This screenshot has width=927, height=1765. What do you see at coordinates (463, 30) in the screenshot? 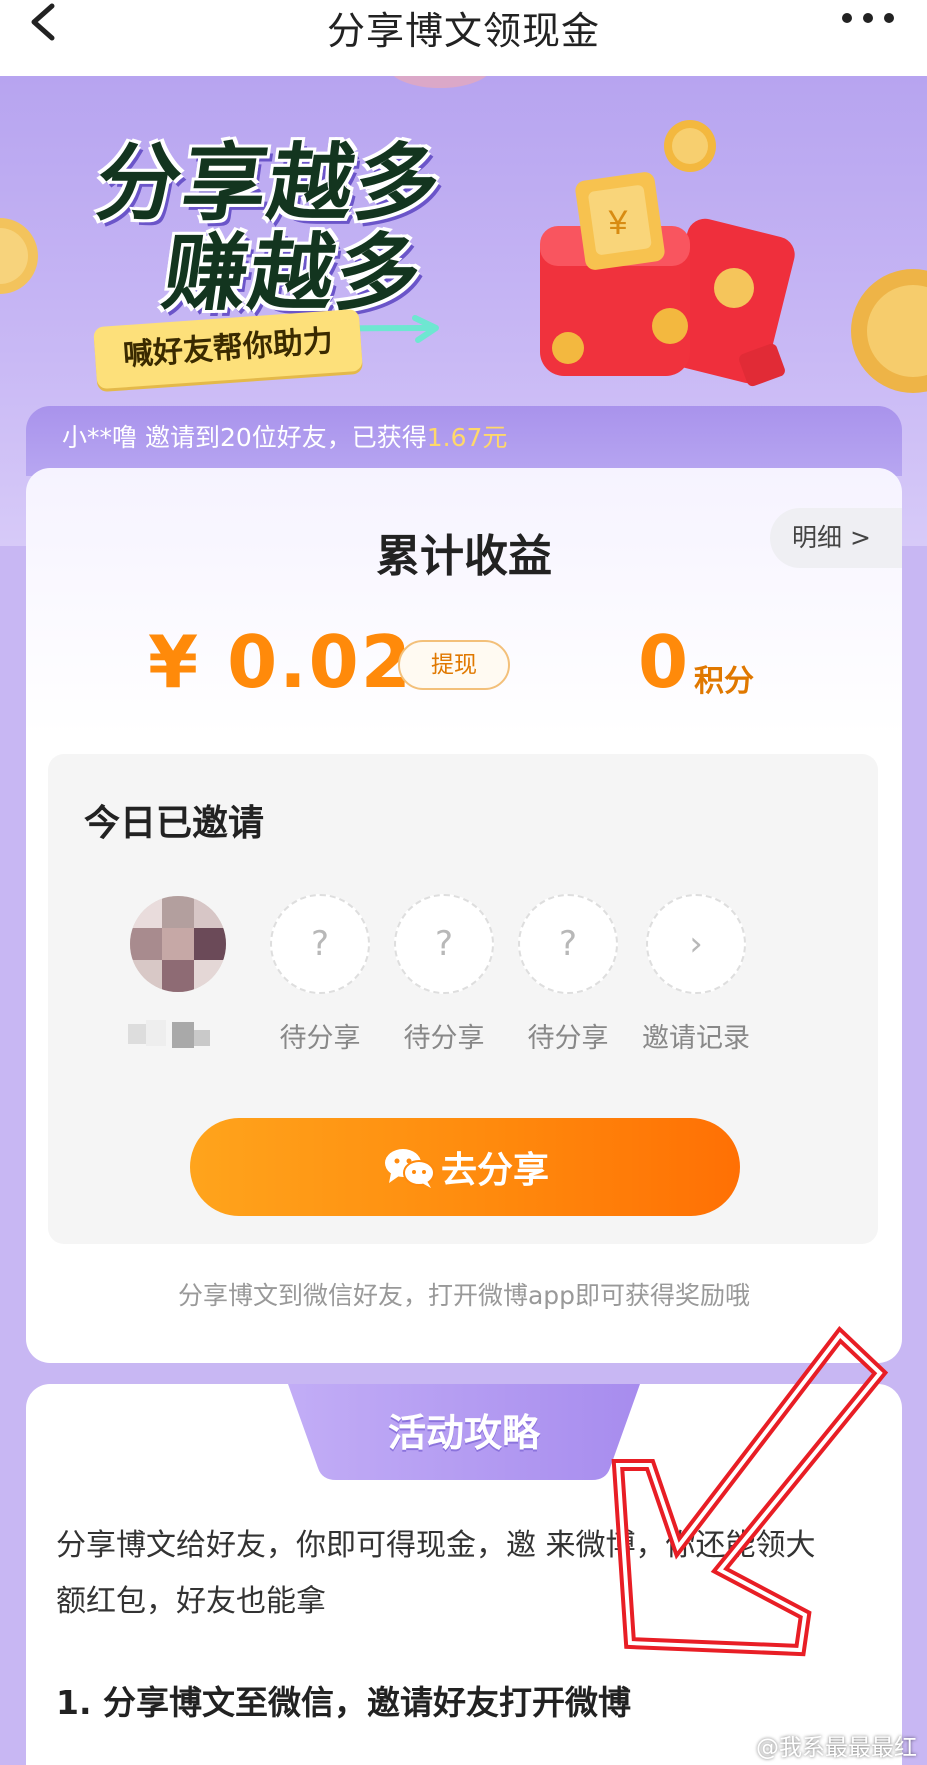
I see `page-title: 分享博文领现金` at bounding box center [463, 30].